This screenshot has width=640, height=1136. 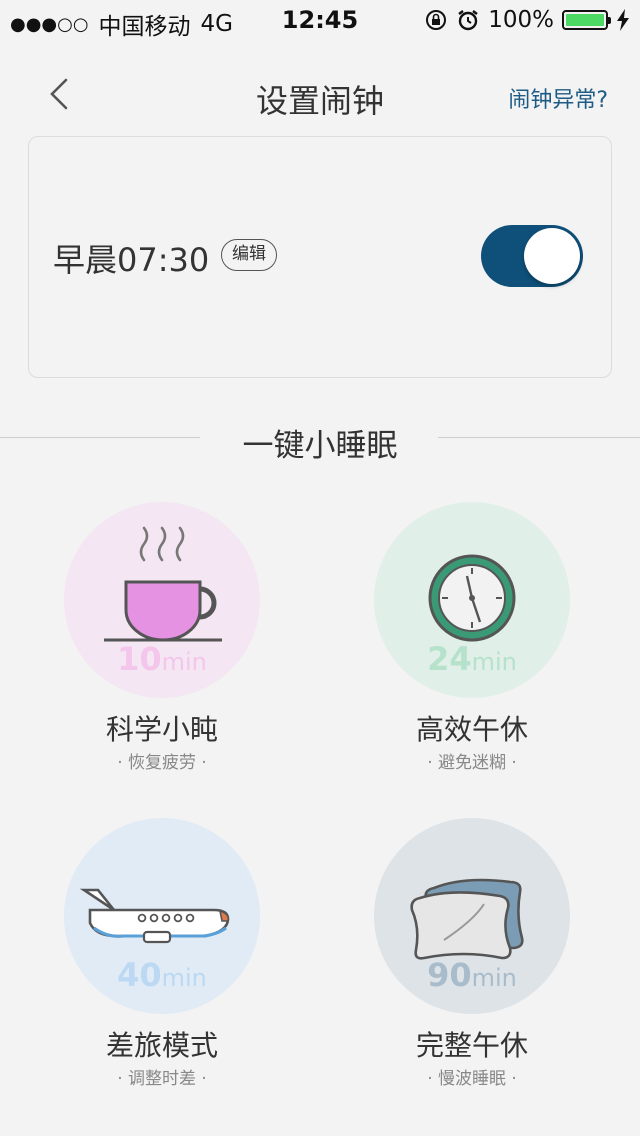 I want to click on battery-icon, so click(x=586, y=20).